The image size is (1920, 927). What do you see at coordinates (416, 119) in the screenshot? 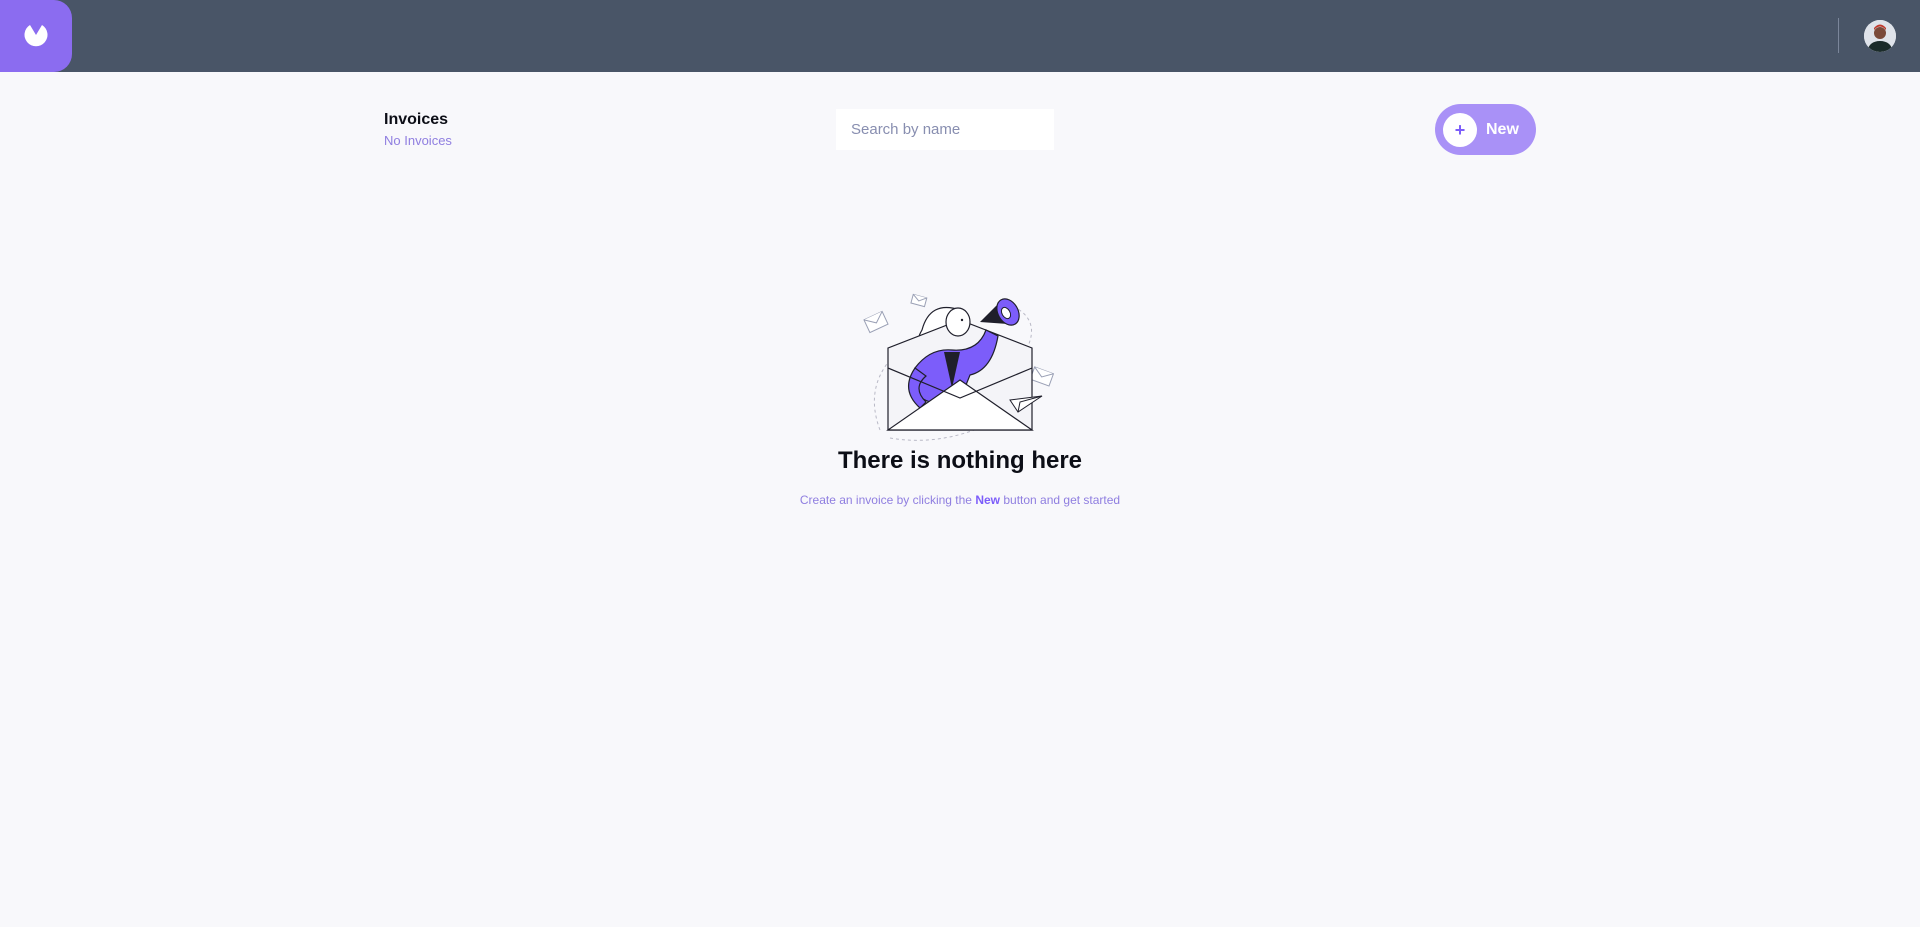
I see `page-title: Invoices` at bounding box center [416, 119].